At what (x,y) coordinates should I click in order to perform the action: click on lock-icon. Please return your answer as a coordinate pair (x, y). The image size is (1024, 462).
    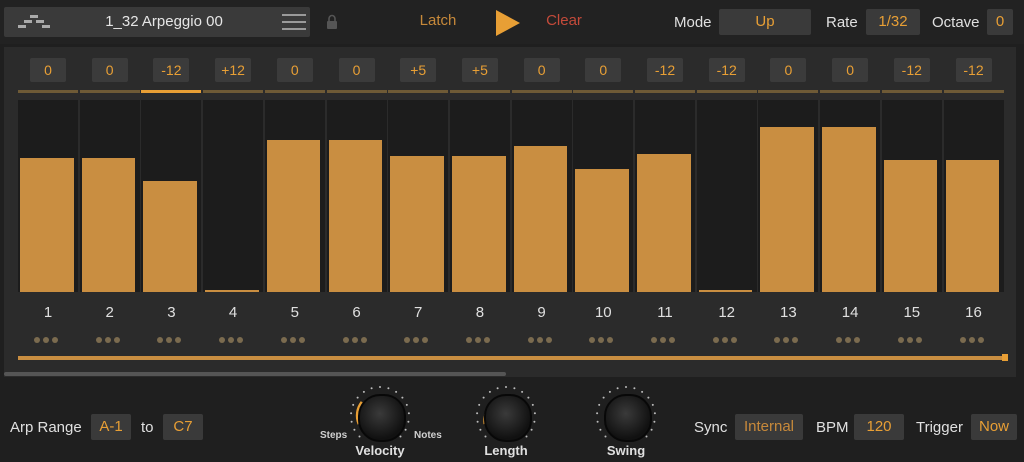
    Looking at the image, I should click on (332, 22).